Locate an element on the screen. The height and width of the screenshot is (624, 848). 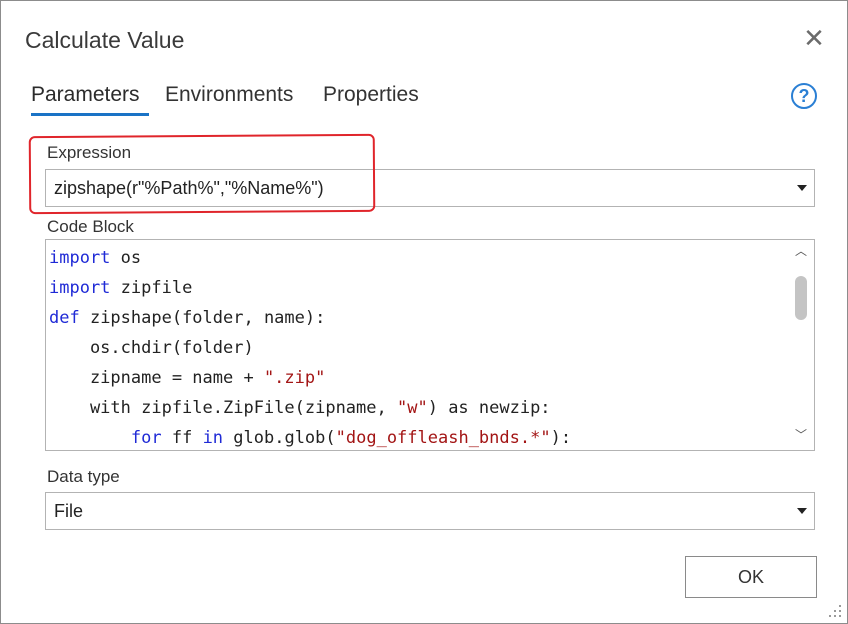
code-keyword: for is located at coordinates (146, 438).